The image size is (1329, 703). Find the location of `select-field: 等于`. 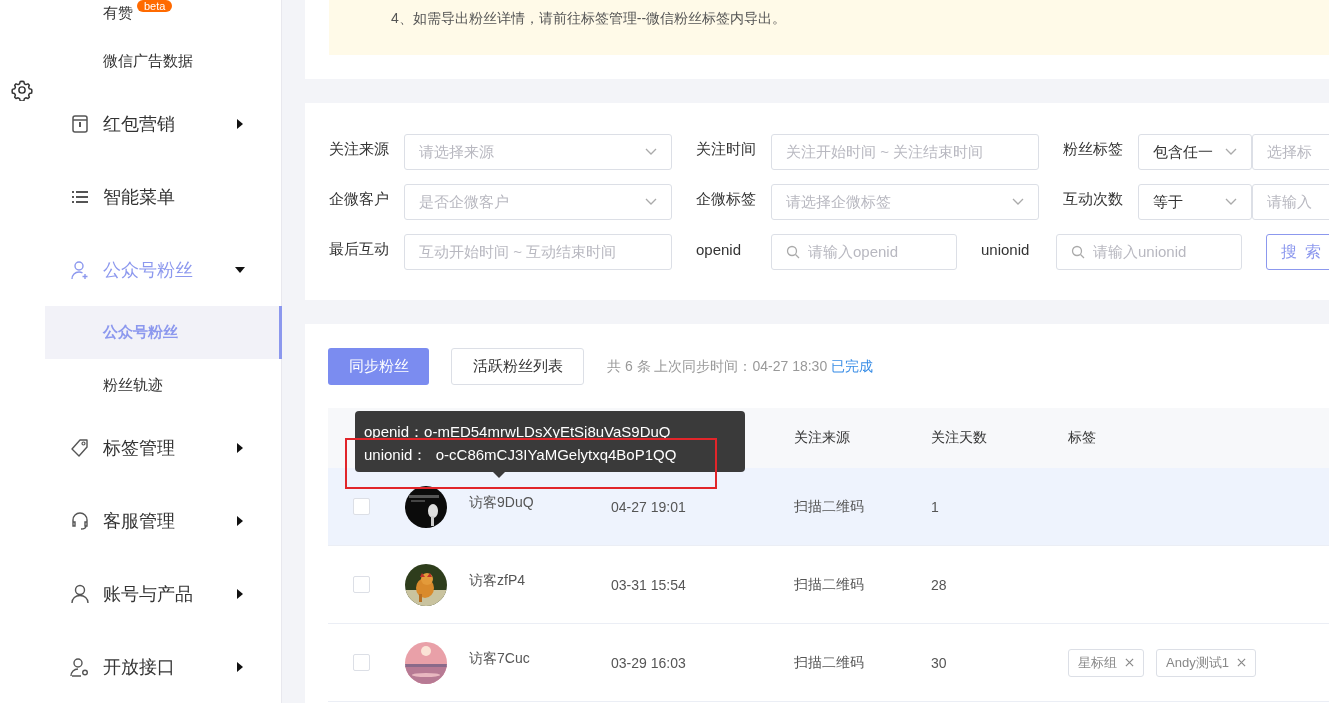

select-field: 等于 is located at coordinates (1195, 202).